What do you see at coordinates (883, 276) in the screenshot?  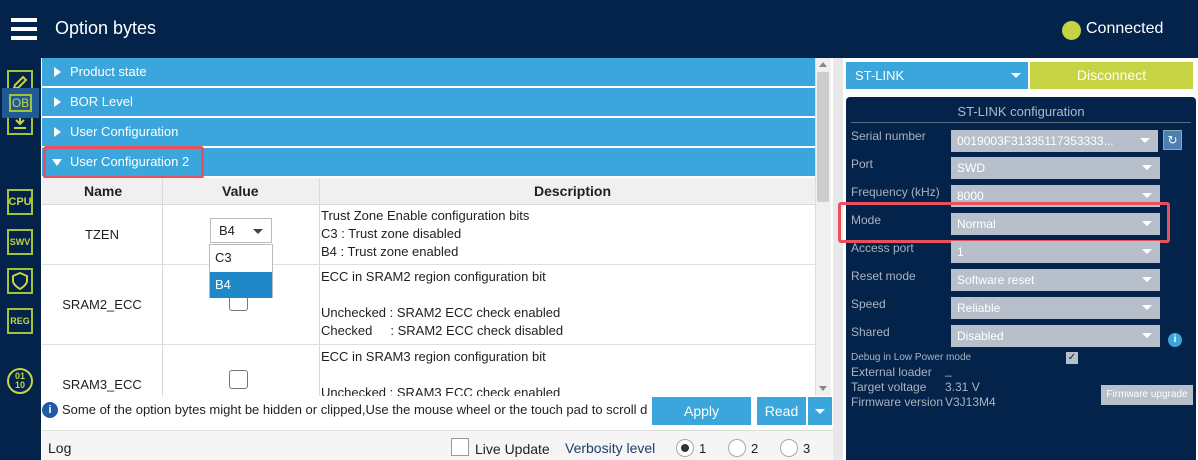 I see `reset-mode-label: Reset mode` at bounding box center [883, 276].